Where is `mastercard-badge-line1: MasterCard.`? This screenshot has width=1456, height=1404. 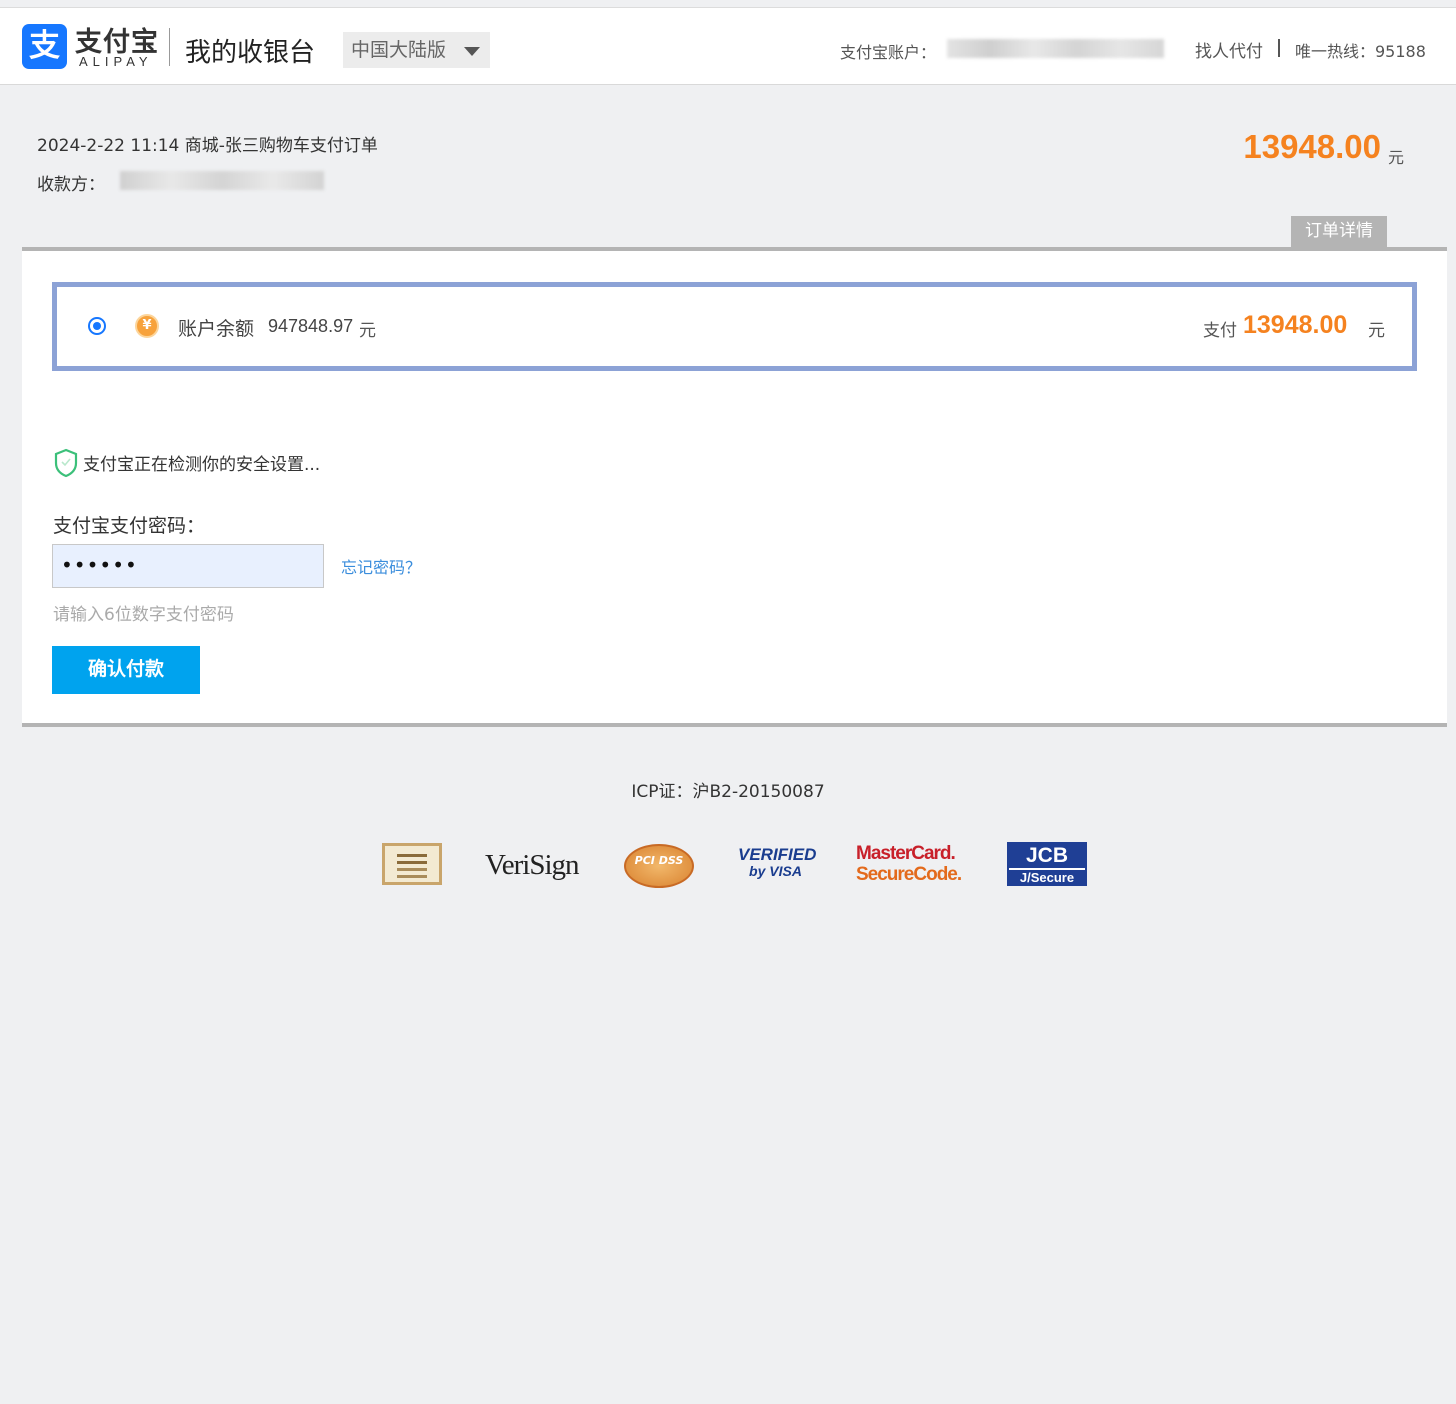
mastercard-badge-line1: MasterCard. is located at coordinates (906, 853).